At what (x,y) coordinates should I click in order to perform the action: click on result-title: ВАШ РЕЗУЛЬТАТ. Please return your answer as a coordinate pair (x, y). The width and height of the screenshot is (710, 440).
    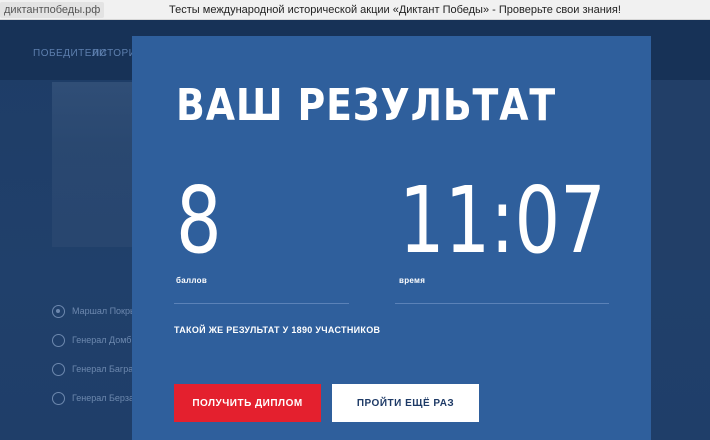
    Looking at the image, I should click on (366, 105).